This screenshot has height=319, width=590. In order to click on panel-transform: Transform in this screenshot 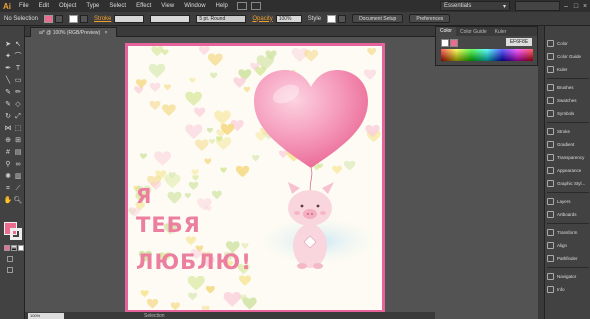, I will do `click(567, 232)`.